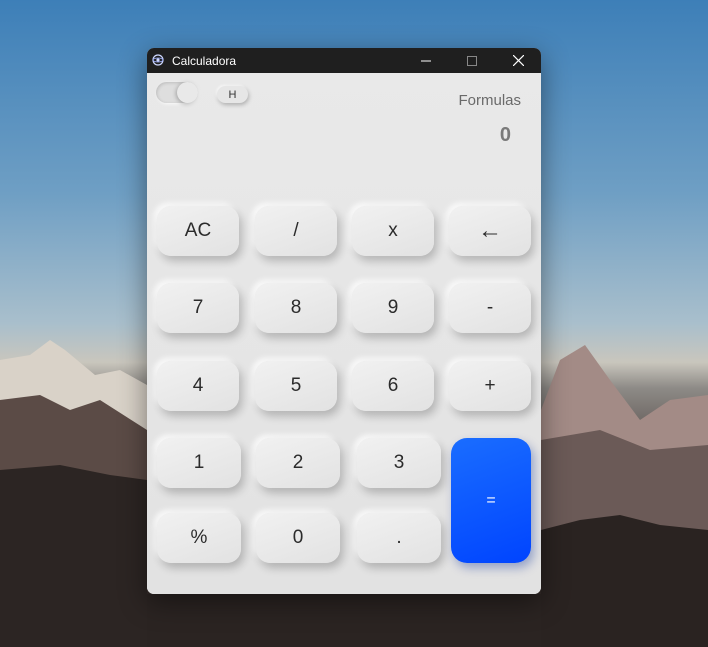  What do you see at coordinates (296, 308) in the screenshot?
I see `eight-button: 8` at bounding box center [296, 308].